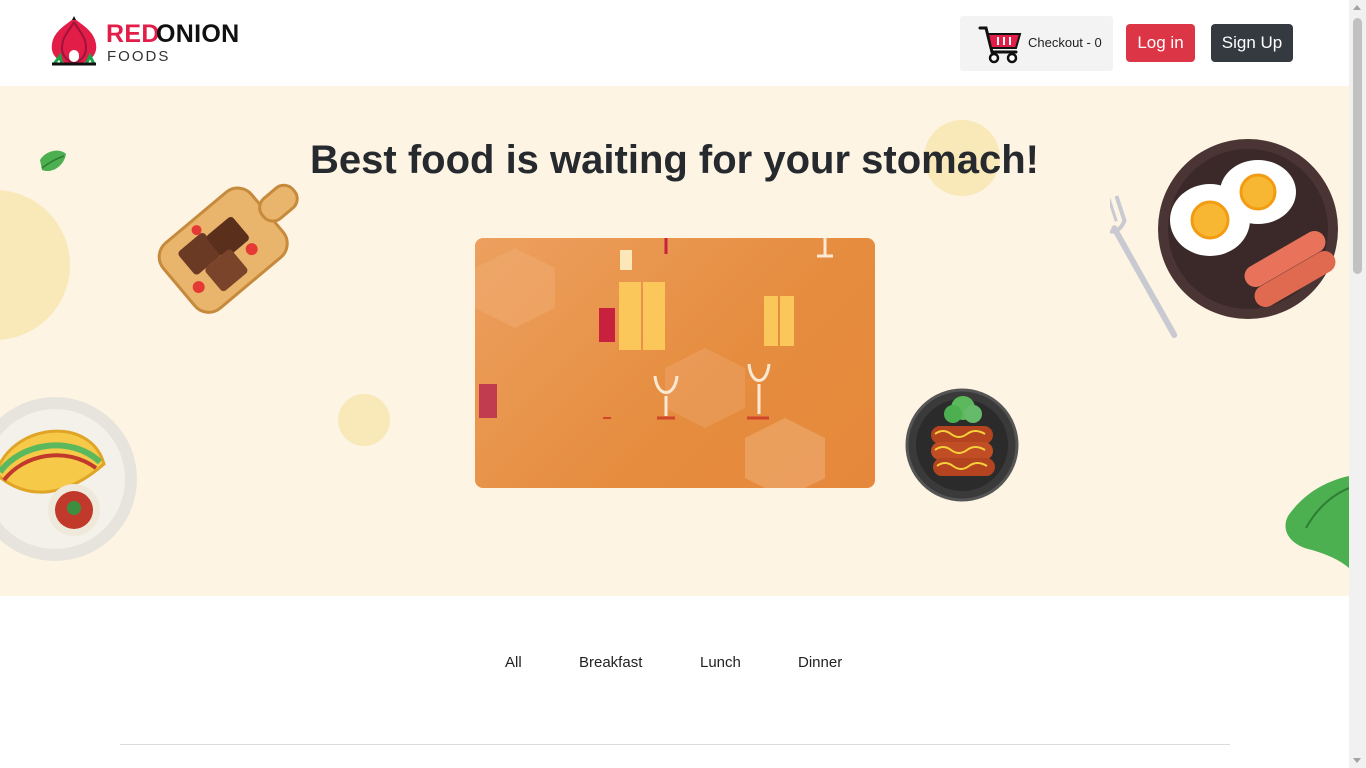 This screenshot has height=768, width=1366. Describe the element at coordinates (1317, 522) in the screenshot. I see `lettuce-decoration` at that location.